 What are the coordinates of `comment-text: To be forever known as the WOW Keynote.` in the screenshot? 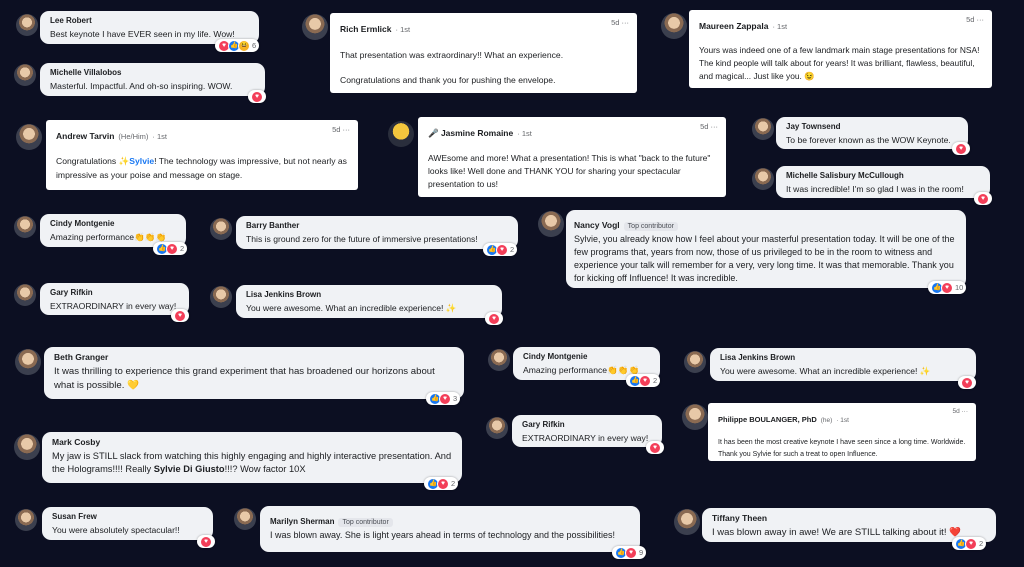 It's located at (868, 140).